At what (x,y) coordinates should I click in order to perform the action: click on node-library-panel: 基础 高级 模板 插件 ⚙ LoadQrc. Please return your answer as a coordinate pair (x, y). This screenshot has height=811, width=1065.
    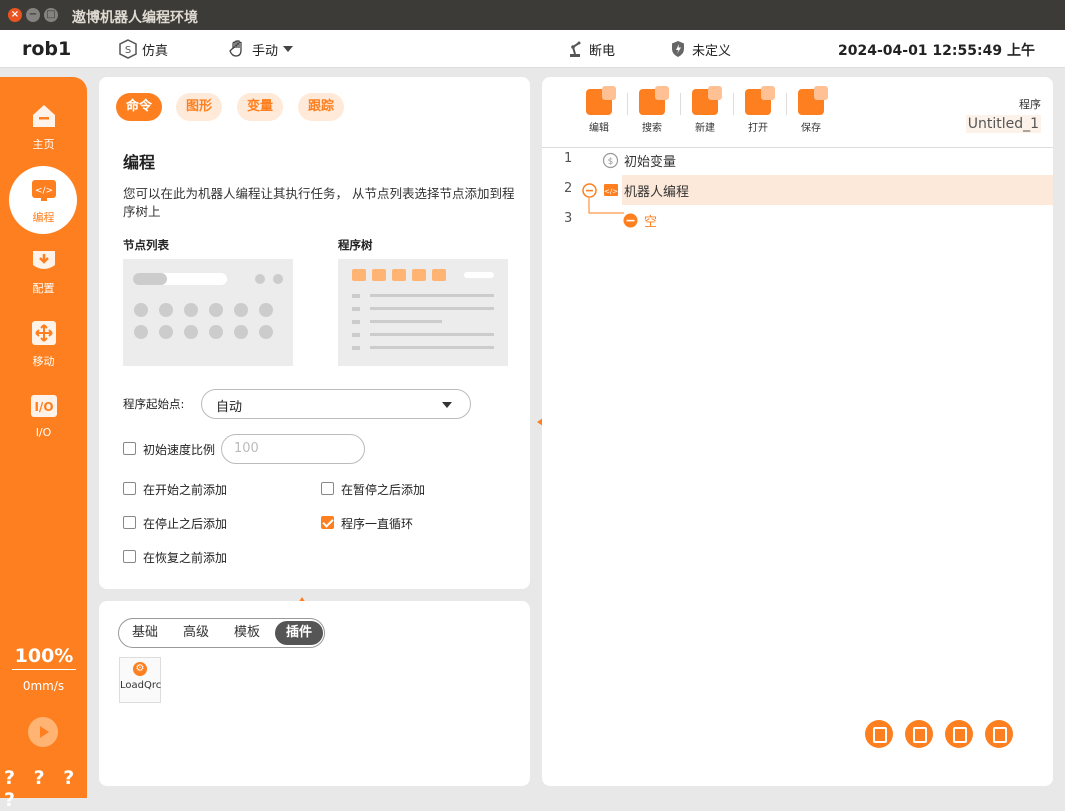
    Looking at the image, I should click on (314, 693).